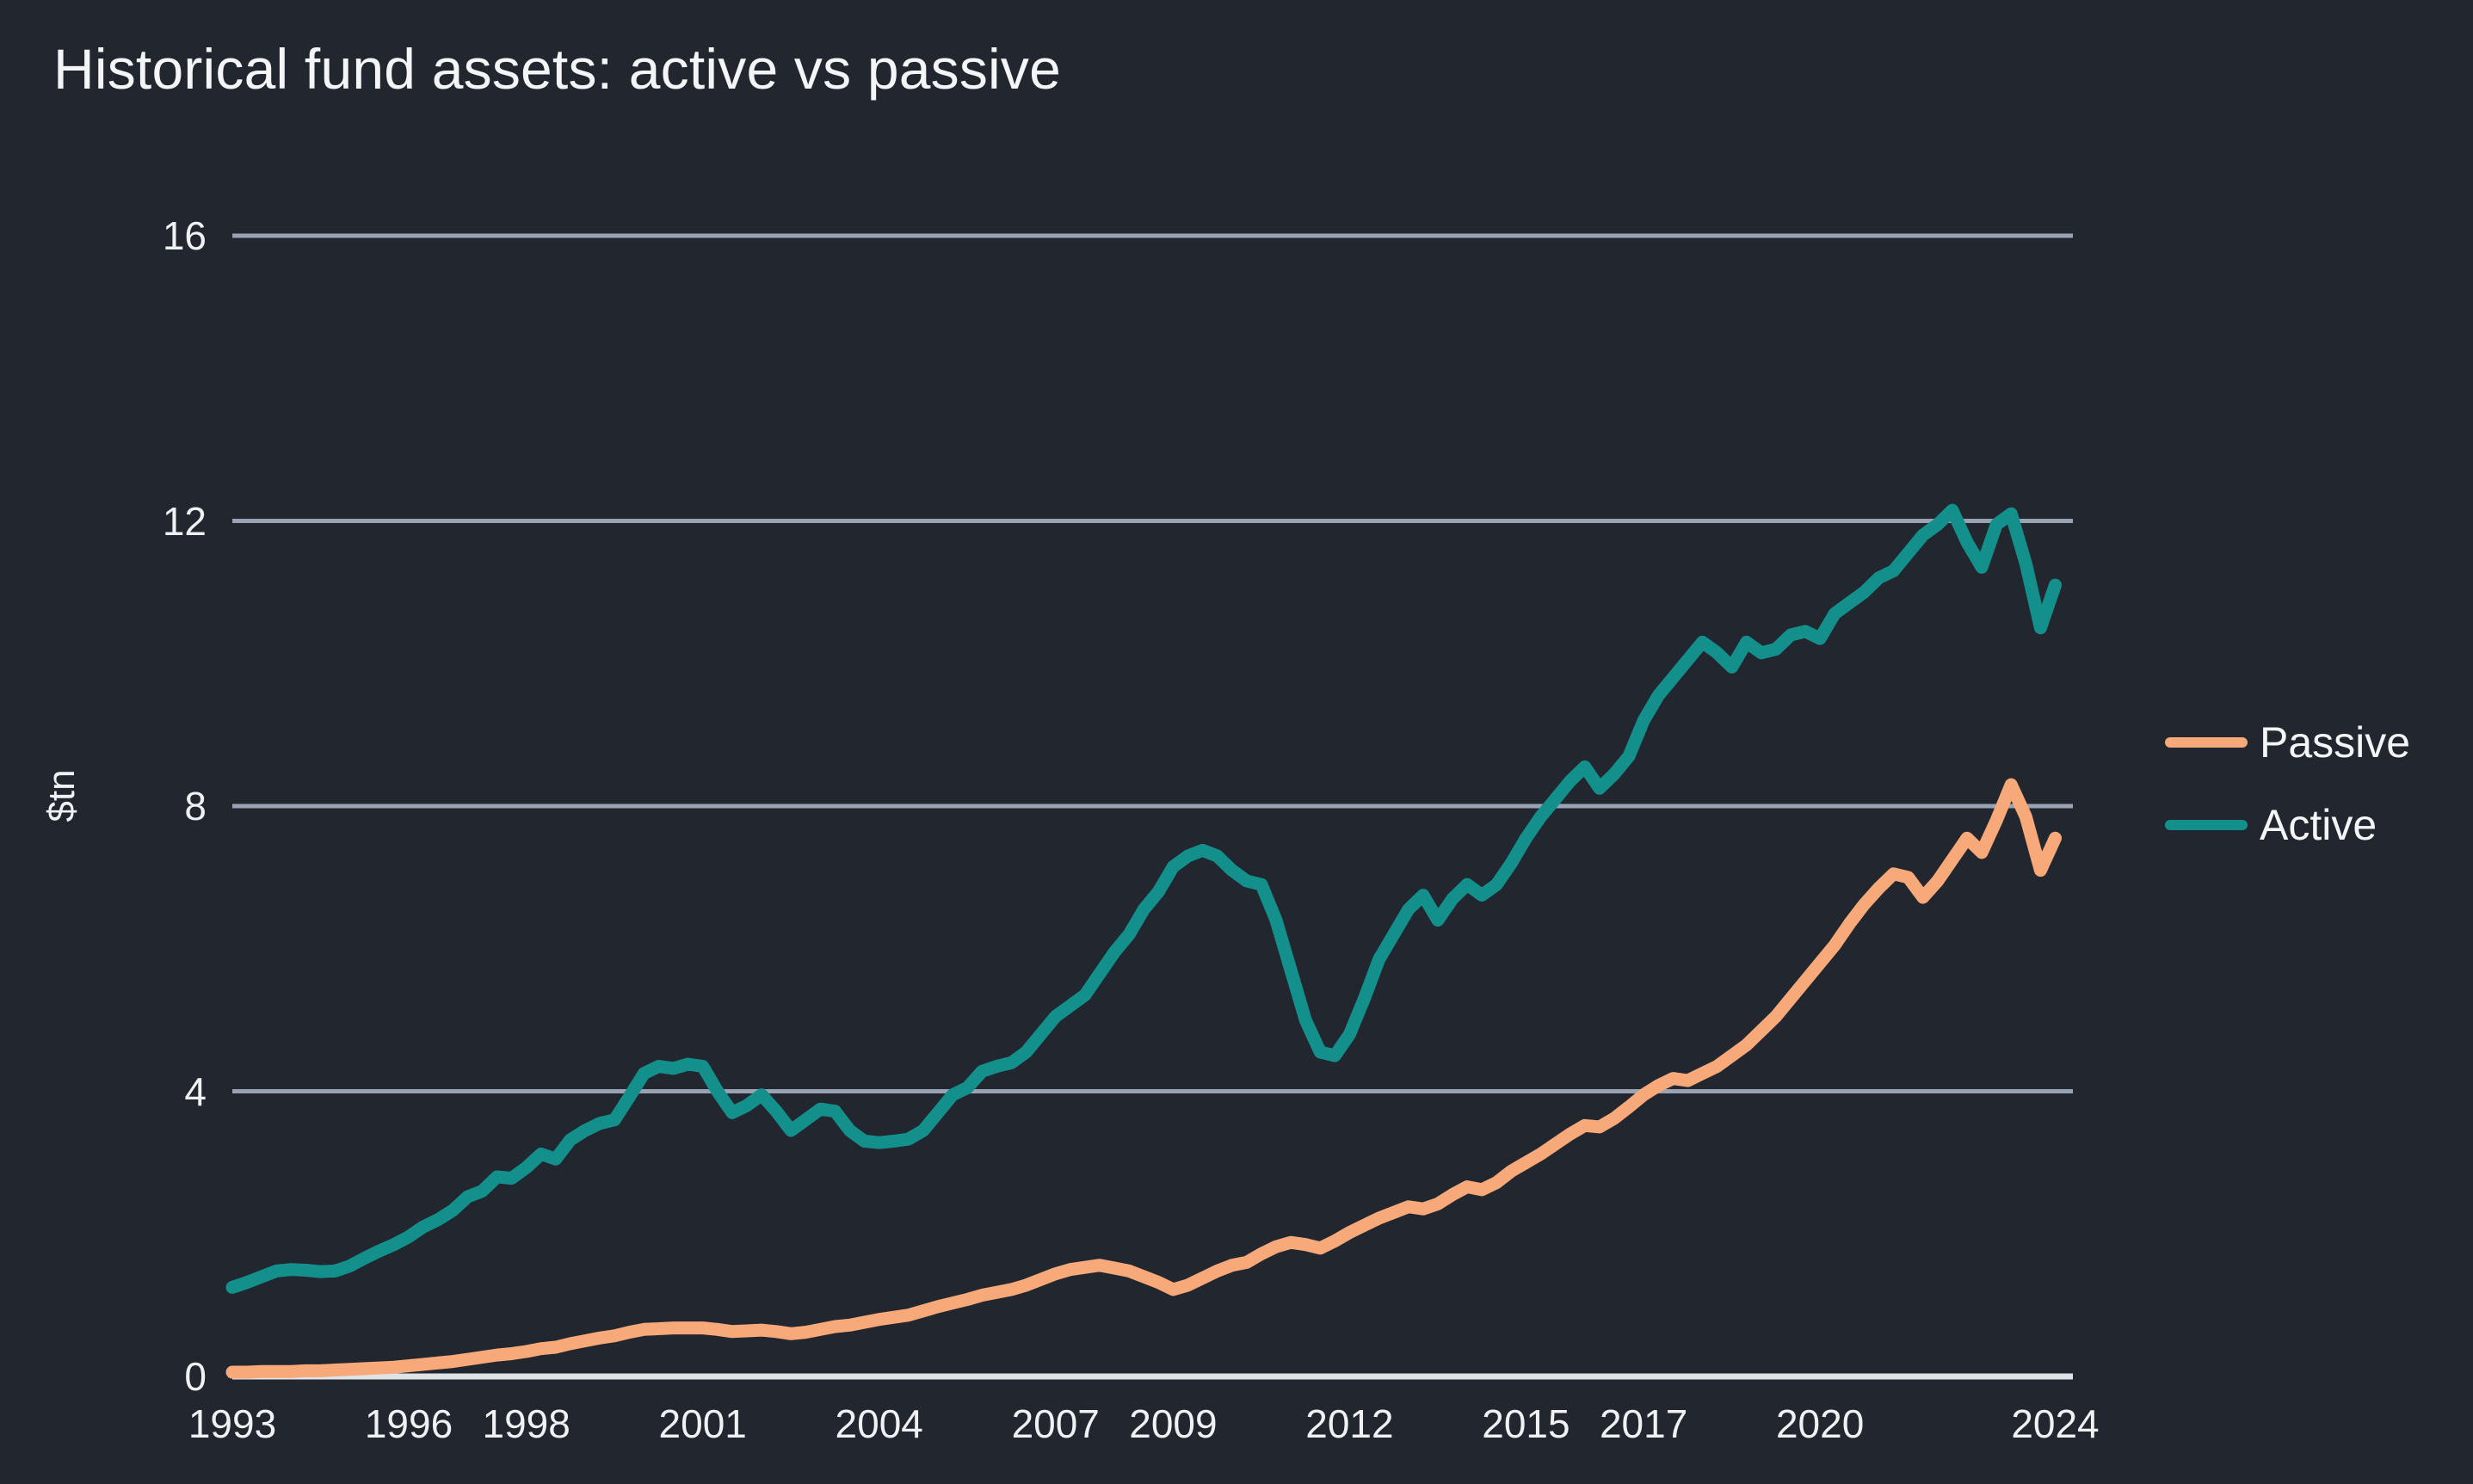 This screenshot has height=1484, width=2473. What do you see at coordinates (1526, 1423) in the screenshot?
I see `x-tick-label: 2015` at bounding box center [1526, 1423].